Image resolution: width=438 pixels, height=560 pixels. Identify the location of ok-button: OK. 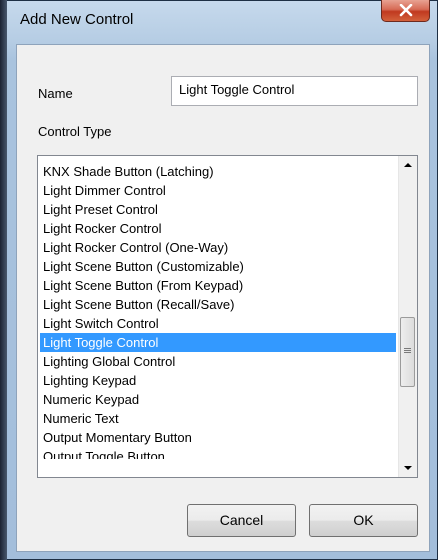
(363, 520).